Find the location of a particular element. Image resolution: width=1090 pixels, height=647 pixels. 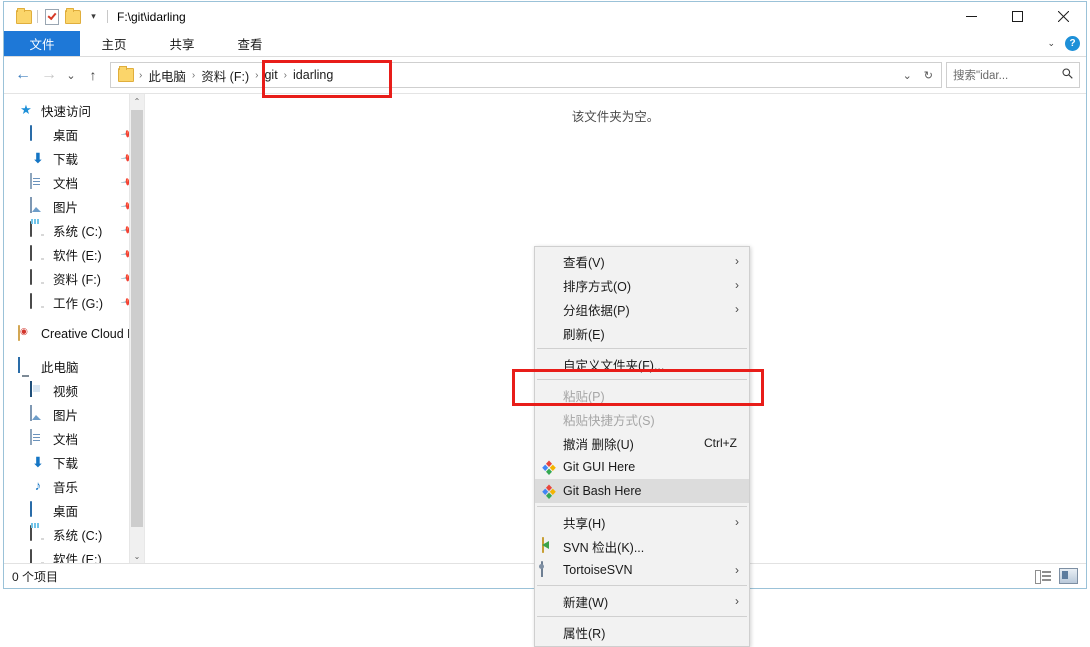

ribbon-tab-bar: 文件 主页 共享 查看 ⌄ ? is located at coordinates (545, 44).